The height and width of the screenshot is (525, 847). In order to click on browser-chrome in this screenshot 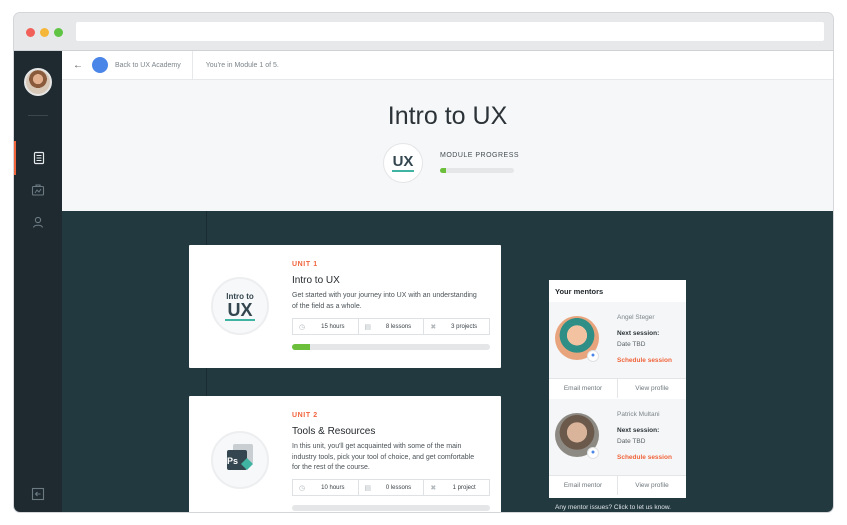, I will do `click(423, 32)`.